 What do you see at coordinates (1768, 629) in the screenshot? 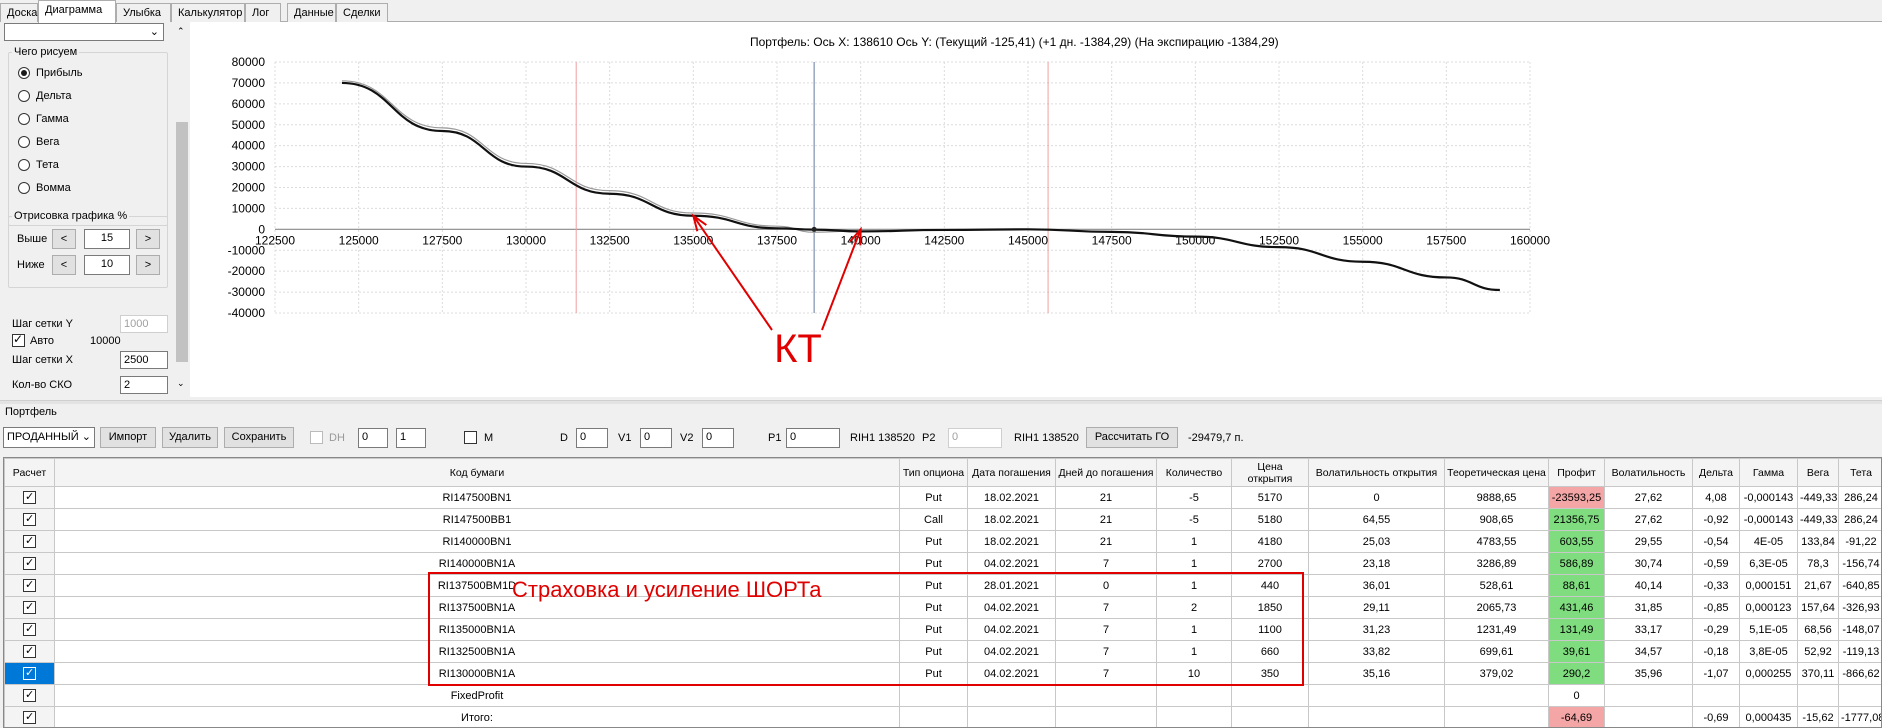
I see `cell-gamma: 5,1E-05` at bounding box center [1768, 629].